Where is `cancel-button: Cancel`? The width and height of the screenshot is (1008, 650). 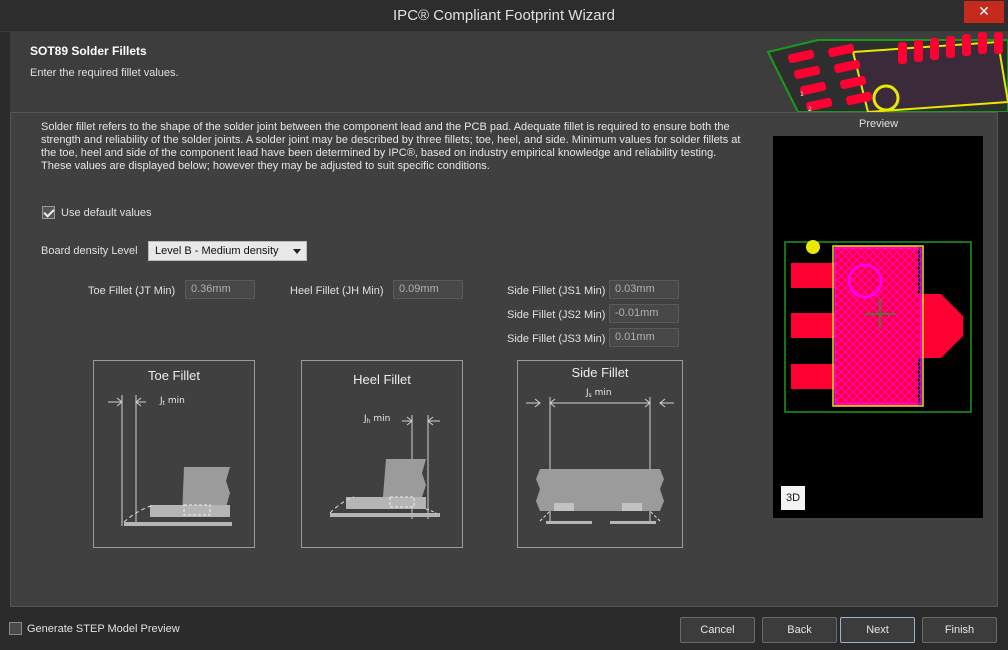 cancel-button: Cancel is located at coordinates (717, 630).